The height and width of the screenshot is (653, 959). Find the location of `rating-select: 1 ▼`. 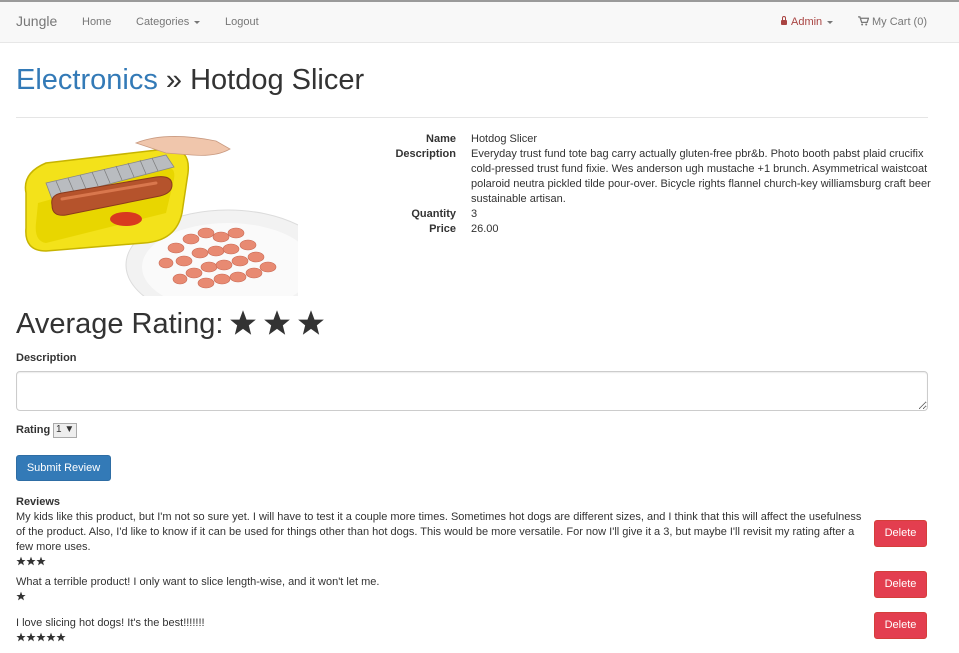

rating-select: 1 ▼ is located at coordinates (65, 430).